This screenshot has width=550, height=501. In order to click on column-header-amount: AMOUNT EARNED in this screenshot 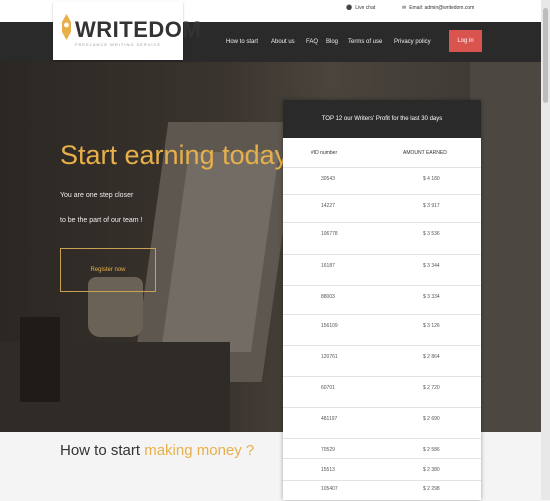, I will do `click(425, 153)`.